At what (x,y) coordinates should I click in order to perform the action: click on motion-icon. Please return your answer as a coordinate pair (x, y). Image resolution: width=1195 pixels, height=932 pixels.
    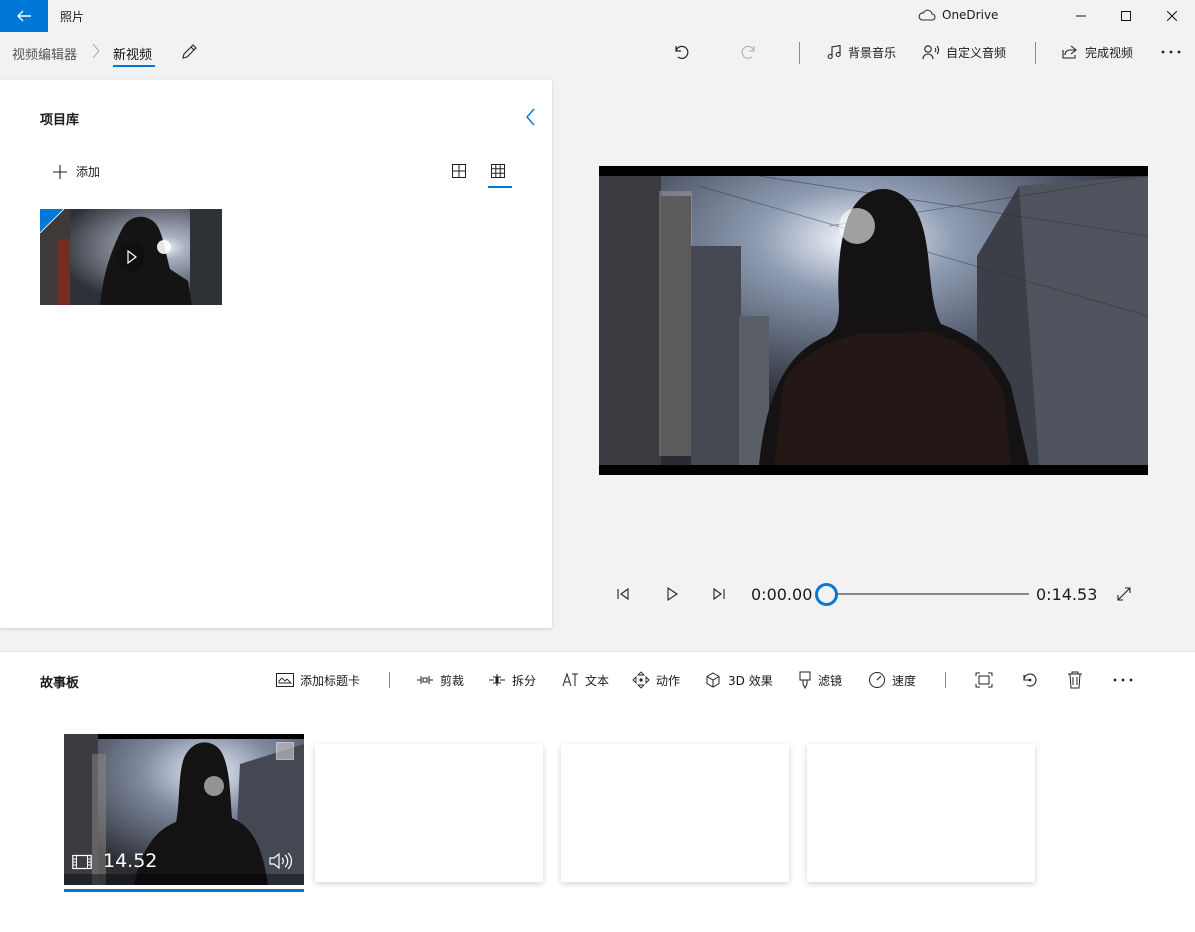
    Looking at the image, I should click on (641, 680).